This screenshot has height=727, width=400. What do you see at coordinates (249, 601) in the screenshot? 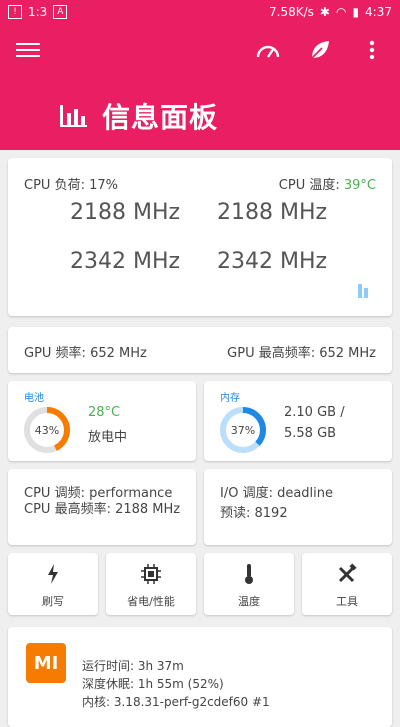
I see `tool-label: 温度` at bounding box center [249, 601].